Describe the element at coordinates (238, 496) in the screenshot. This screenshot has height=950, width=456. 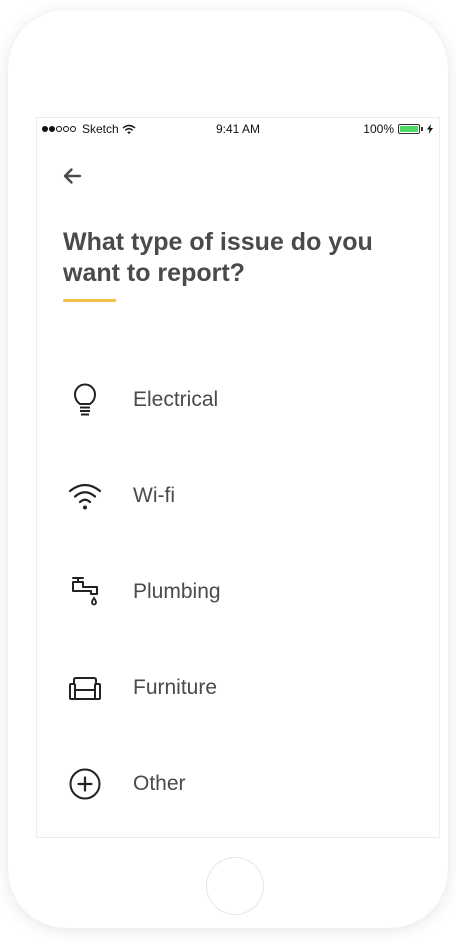
I see `option-wifi: Wi-fi` at that location.